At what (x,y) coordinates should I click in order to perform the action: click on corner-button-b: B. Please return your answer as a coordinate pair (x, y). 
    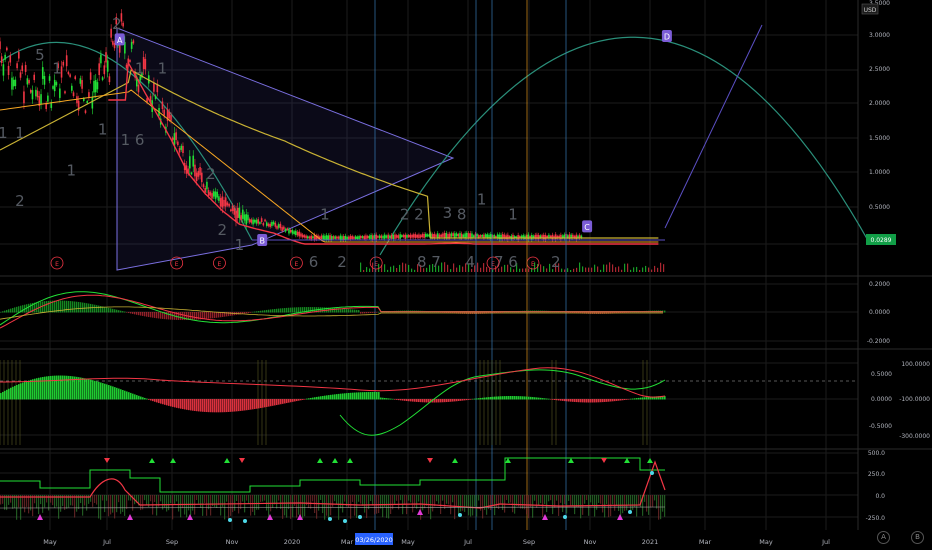
    Looking at the image, I should click on (917, 537).